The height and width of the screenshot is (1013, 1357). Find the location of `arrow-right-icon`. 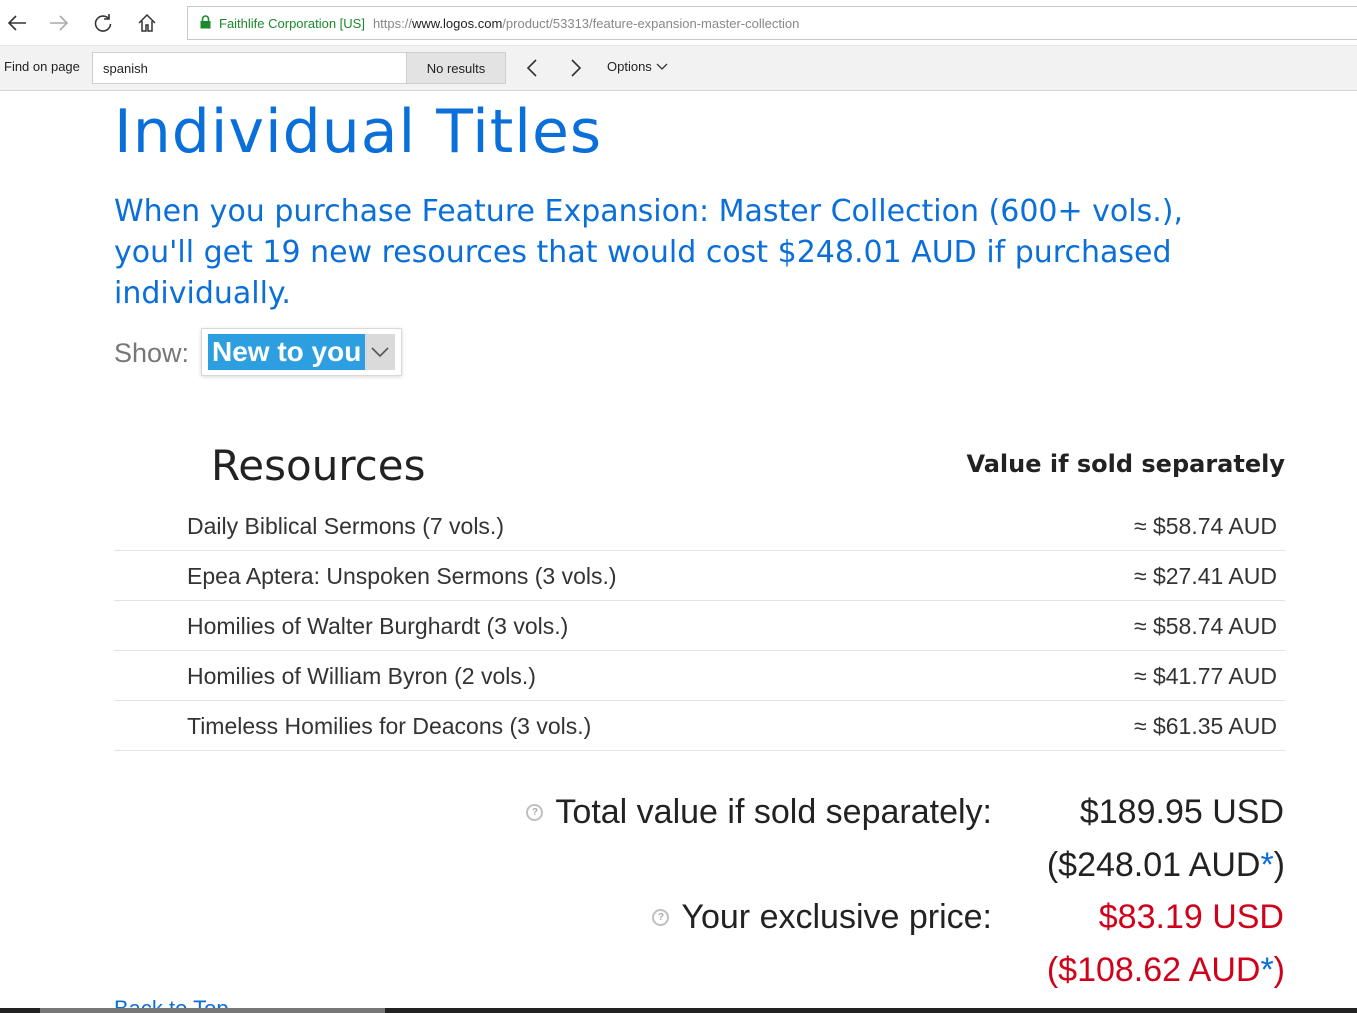

arrow-right-icon is located at coordinates (59, 23).